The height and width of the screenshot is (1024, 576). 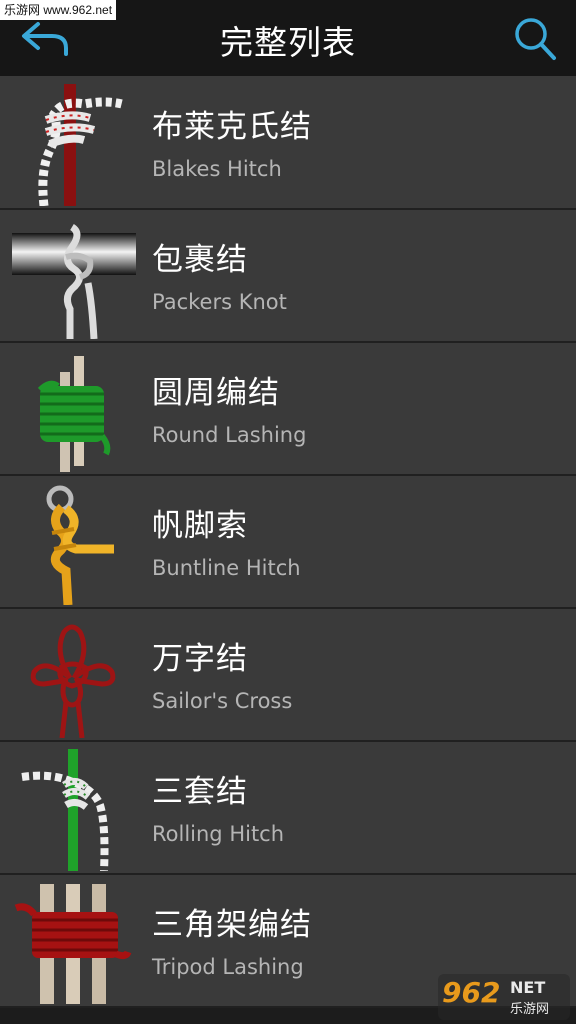 I want to click on list-item: 帆脚索 Buntline Hitch, so click(x=288, y=542).